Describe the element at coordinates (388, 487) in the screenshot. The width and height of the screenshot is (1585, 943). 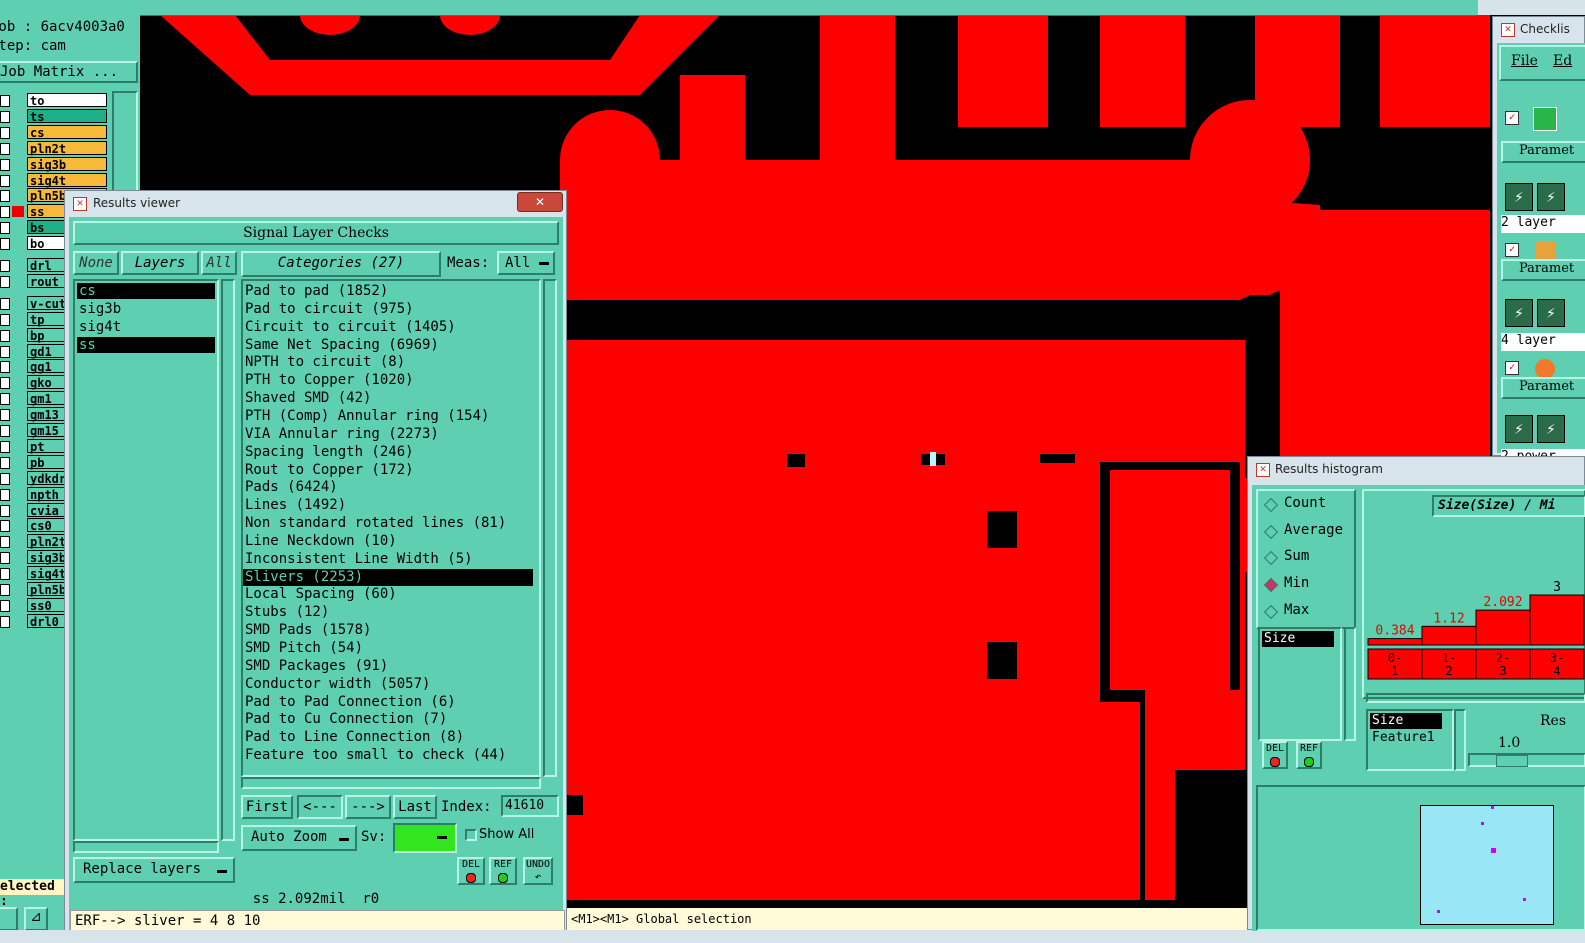
I see `category-item: Pads (6424)` at that location.